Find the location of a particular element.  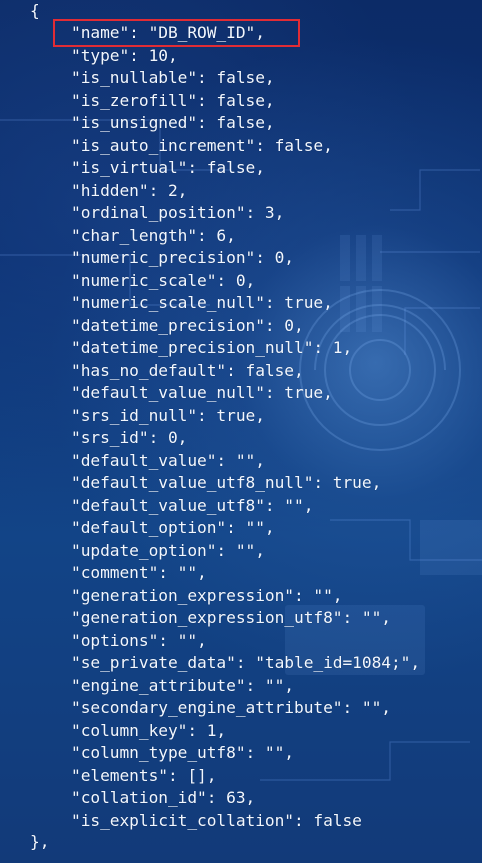

json-line-has-no-default: "has_no_default": false, is located at coordinates (187, 370).